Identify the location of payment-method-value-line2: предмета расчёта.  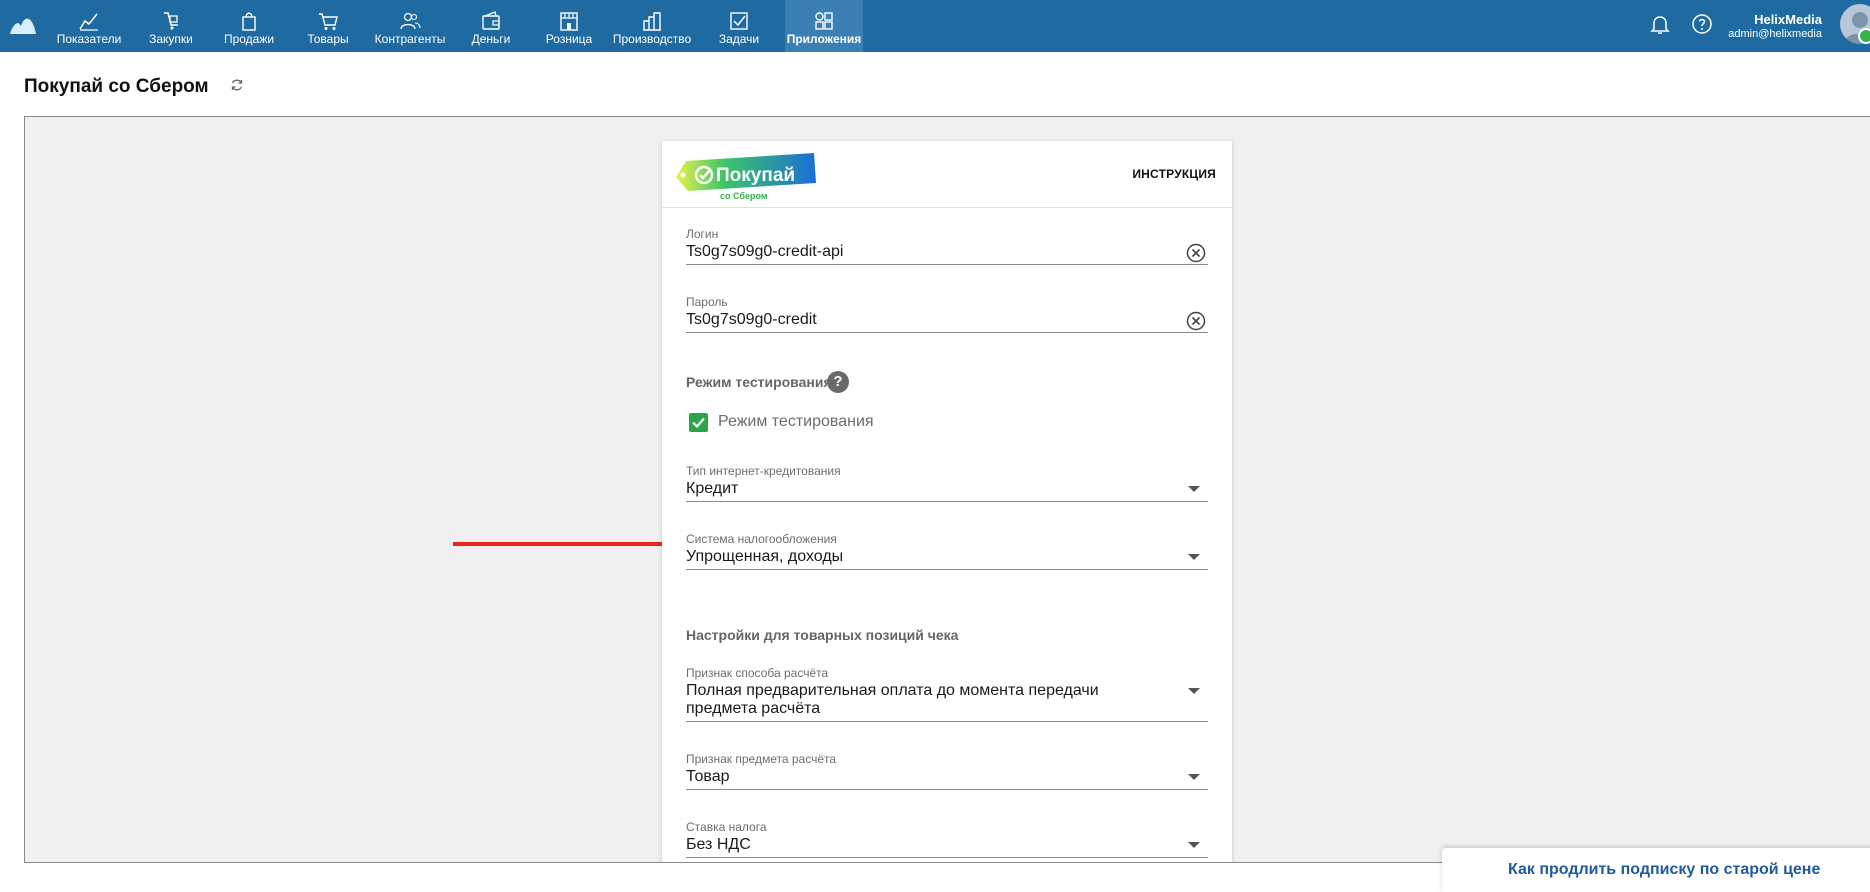
(753, 708).